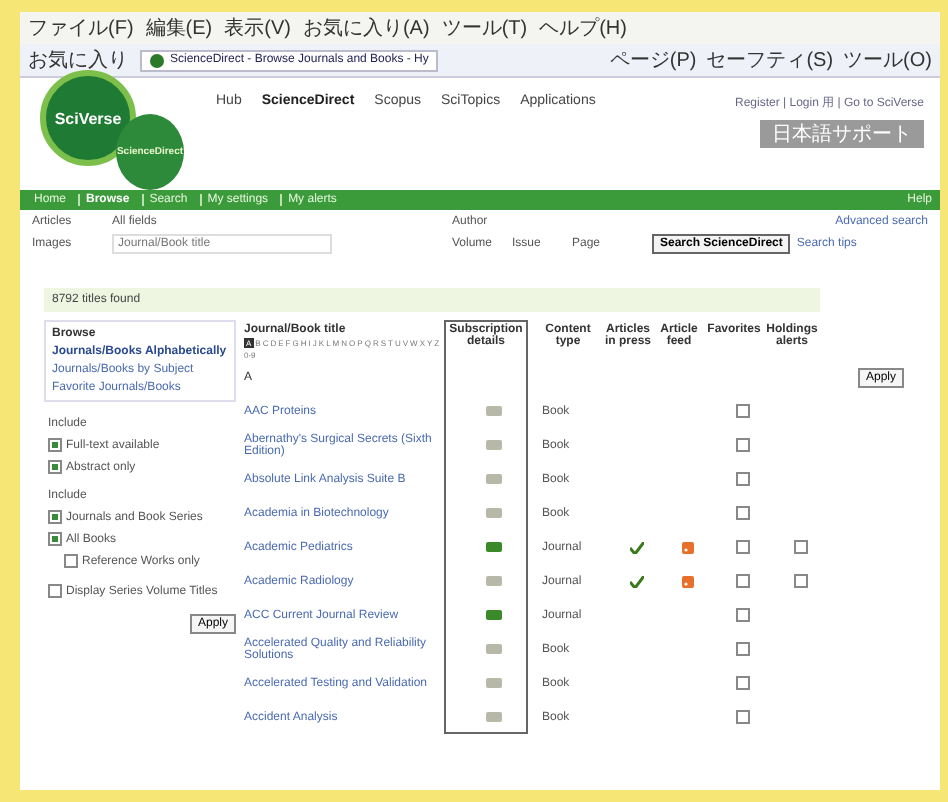  What do you see at coordinates (653, 60) in the screenshot?
I see `toolbar-menu: ページ(P)` at bounding box center [653, 60].